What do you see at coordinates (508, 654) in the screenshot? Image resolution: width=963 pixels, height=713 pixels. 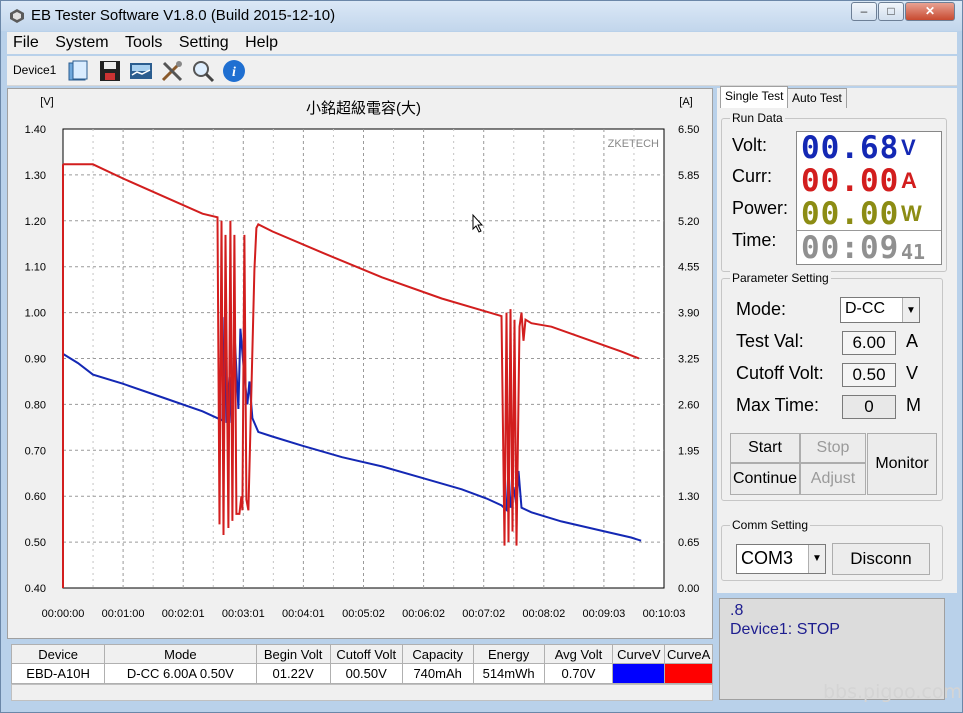 I see `col-energy: Energy` at bounding box center [508, 654].